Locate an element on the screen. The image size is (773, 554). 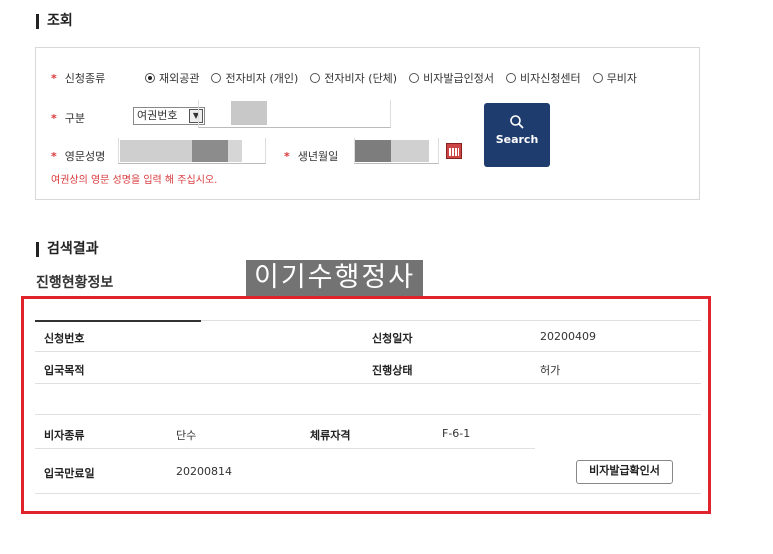
search-button: Search is located at coordinates (517, 135).